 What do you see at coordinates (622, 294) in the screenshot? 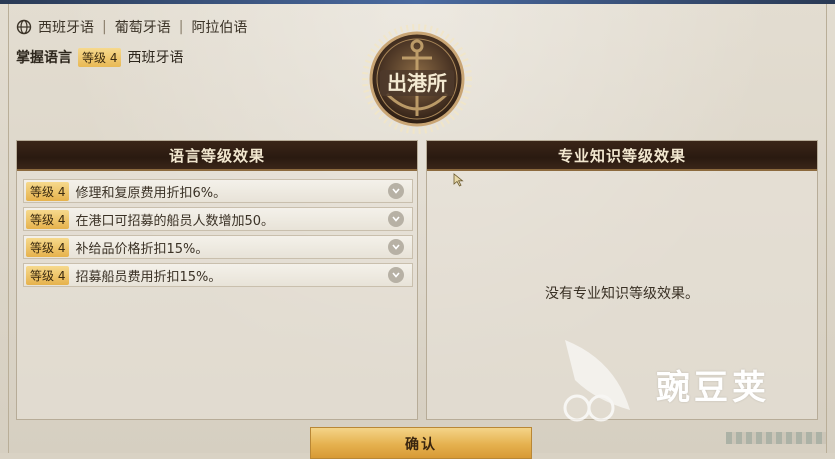
I see `empty-message: 没有专业知识等级效果。` at bounding box center [622, 294].